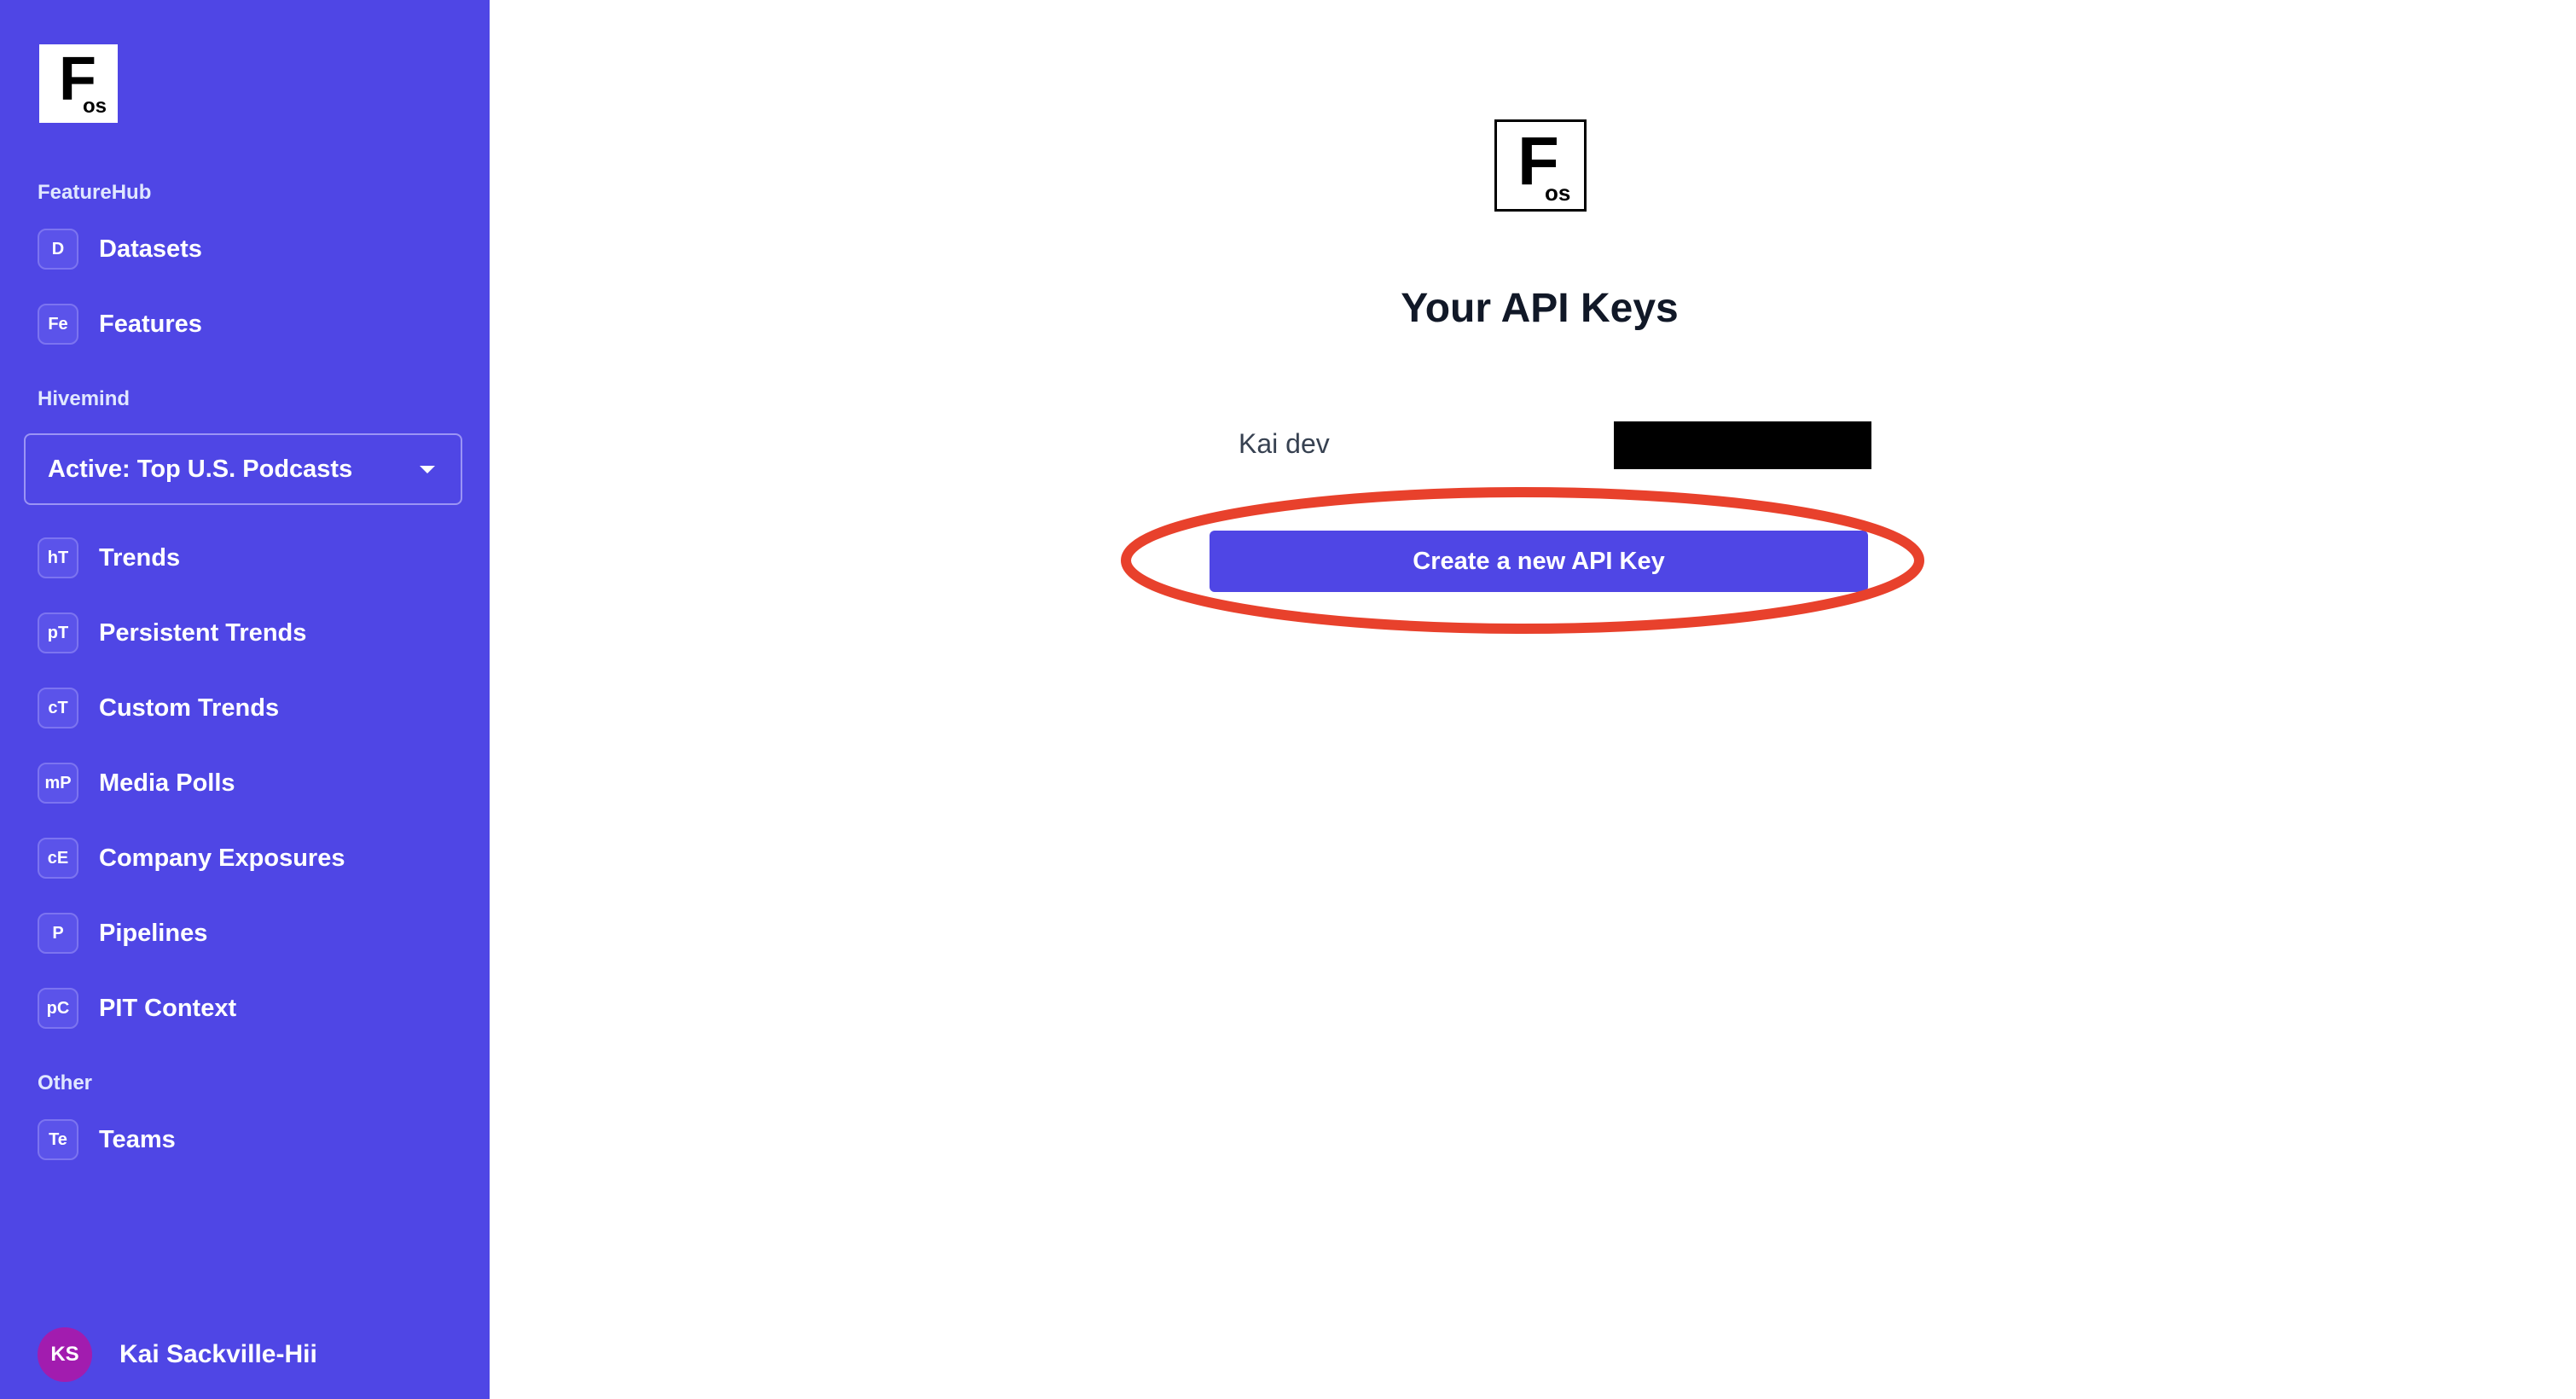  What do you see at coordinates (58, 708) in the screenshot?
I see `custom-trends-icon: cT` at bounding box center [58, 708].